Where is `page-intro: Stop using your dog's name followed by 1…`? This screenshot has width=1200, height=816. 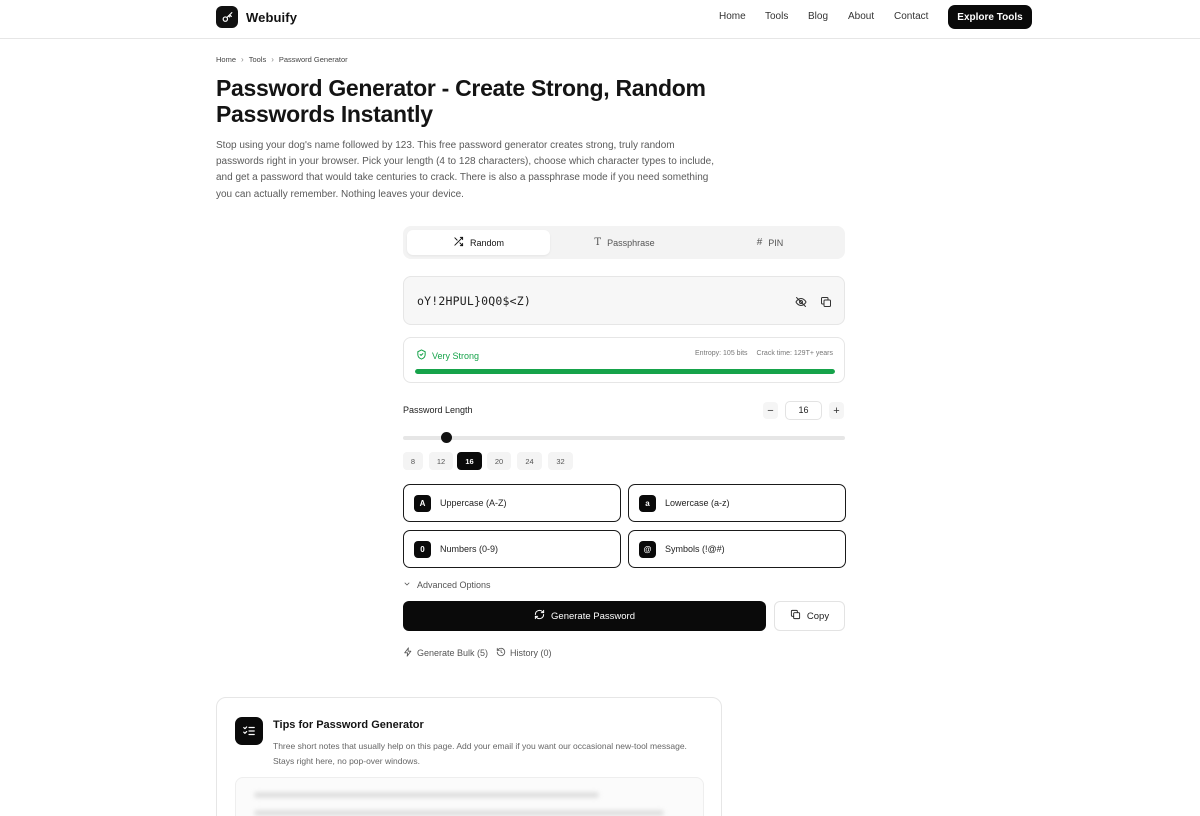
page-intro: Stop using your dog's name followed by 1… is located at coordinates (465, 170).